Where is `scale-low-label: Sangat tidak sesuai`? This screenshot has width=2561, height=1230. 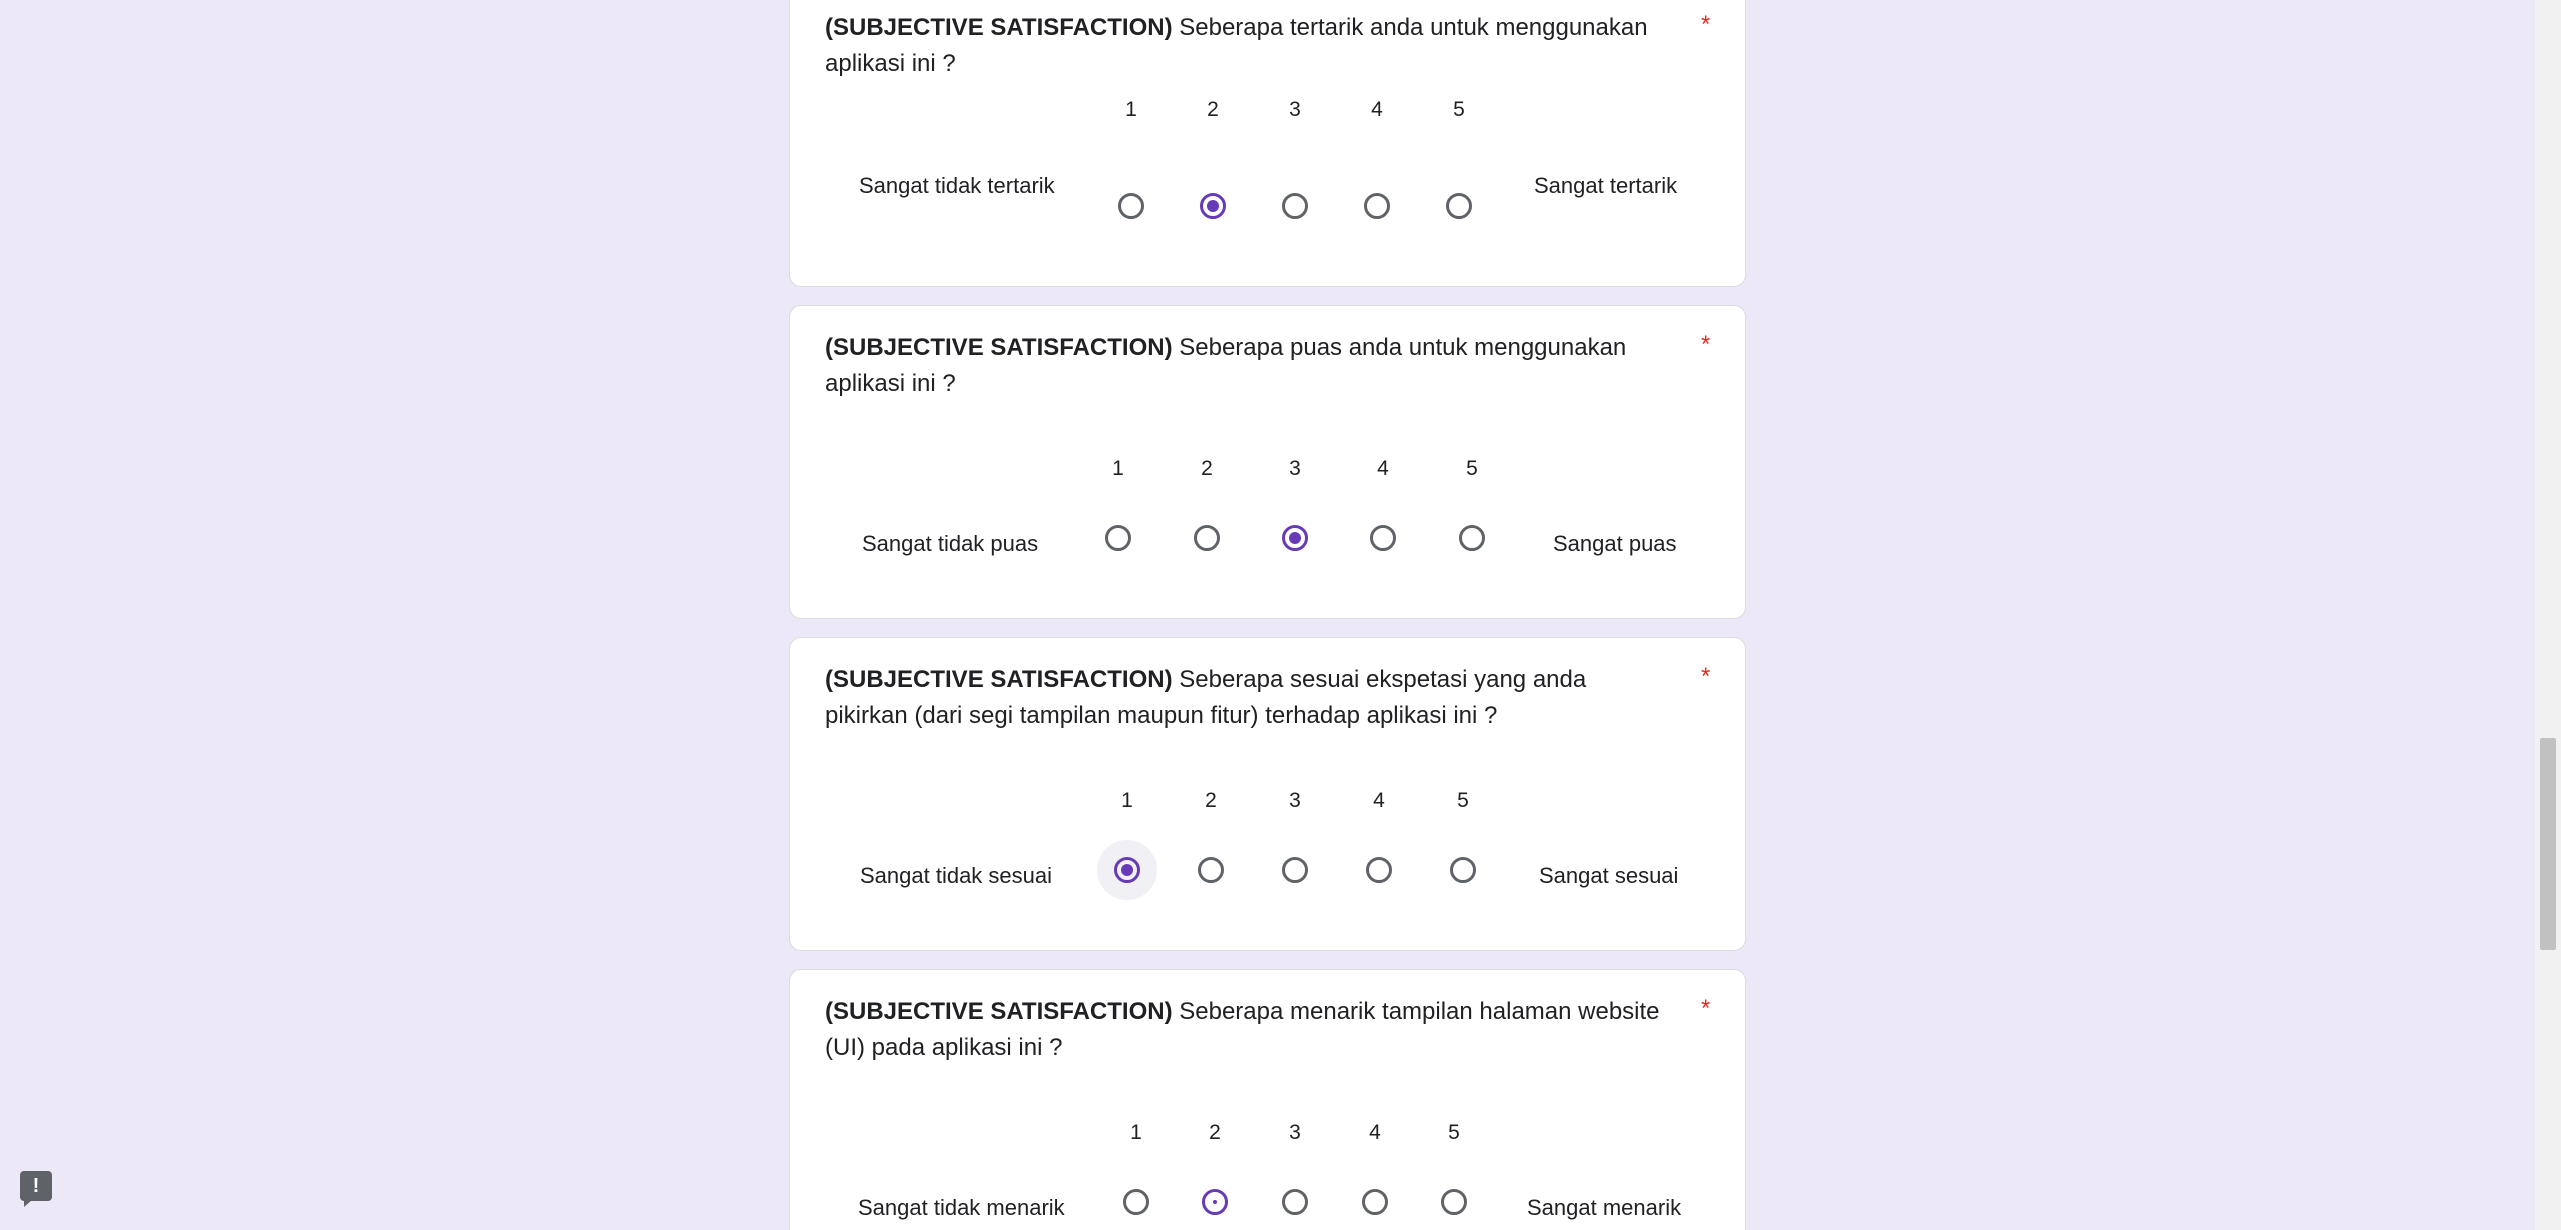 scale-low-label: Sangat tidak sesuai is located at coordinates (956, 875).